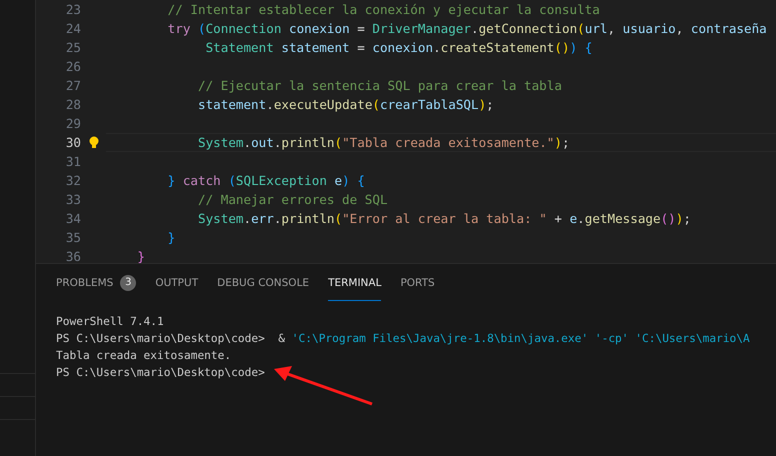 The image size is (776, 456). I want to click on terminal-line: Tabla creada exitosamente., so click(144, 356).